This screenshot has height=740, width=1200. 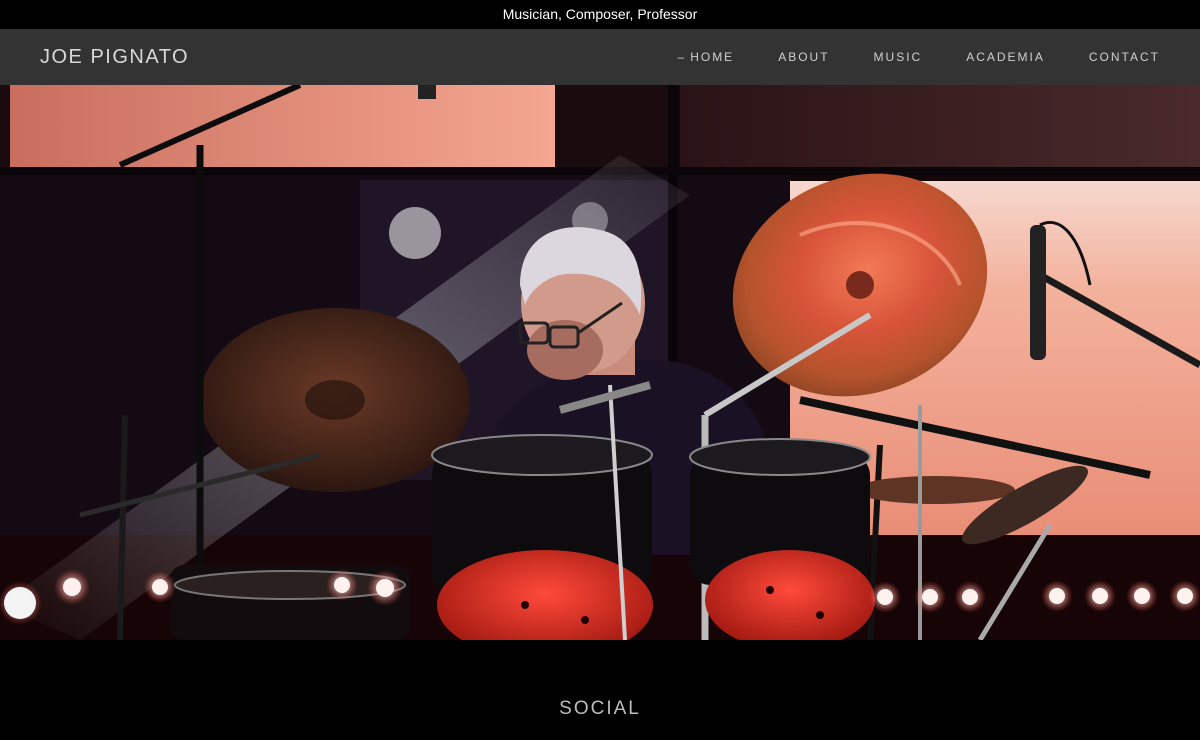 I want to click on nav-link-music: MUSIC, so click(x=898, y=57).